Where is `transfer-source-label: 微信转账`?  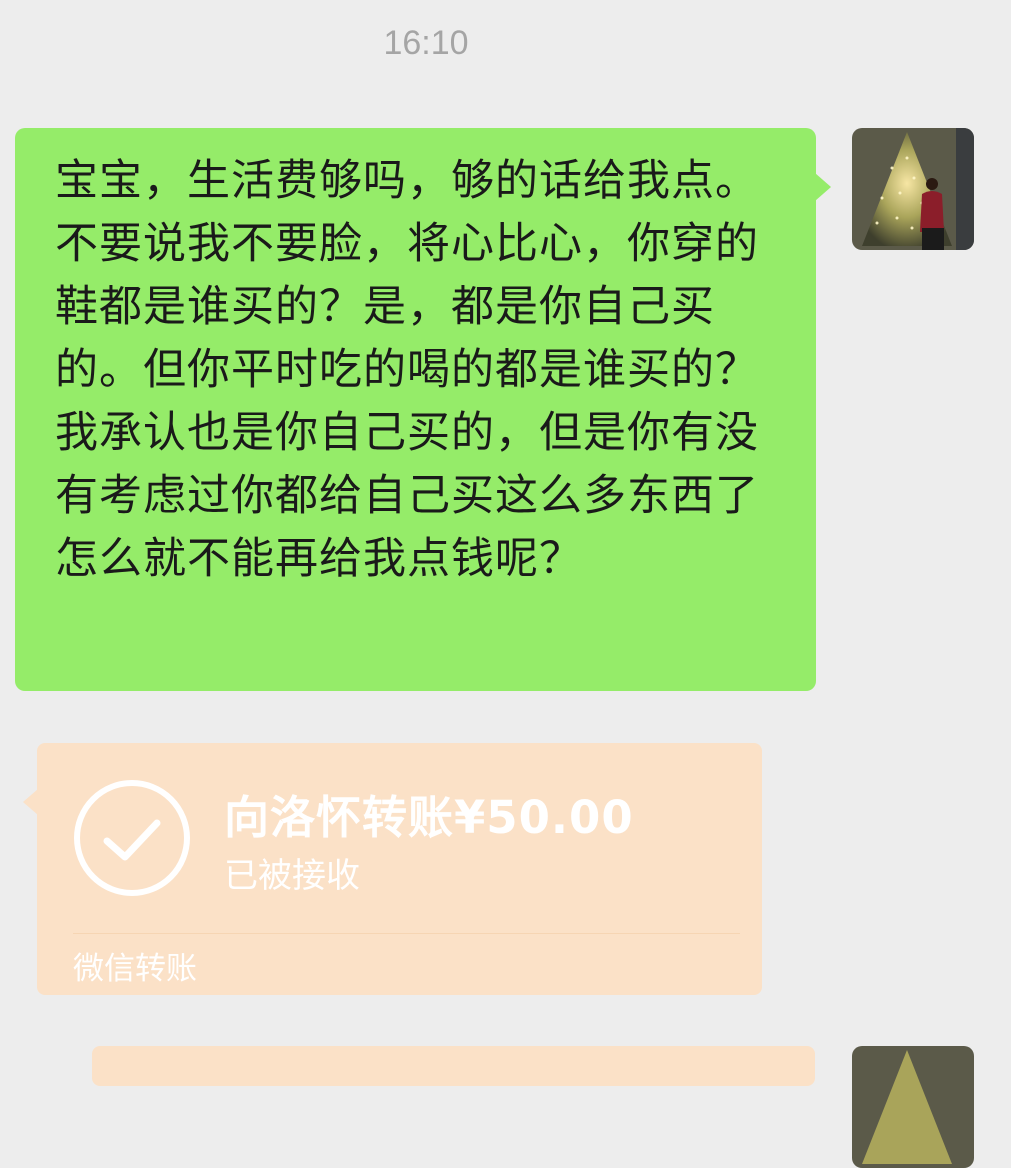
transfer-source-label: 微信转账 is located at coordinates (135, 969).